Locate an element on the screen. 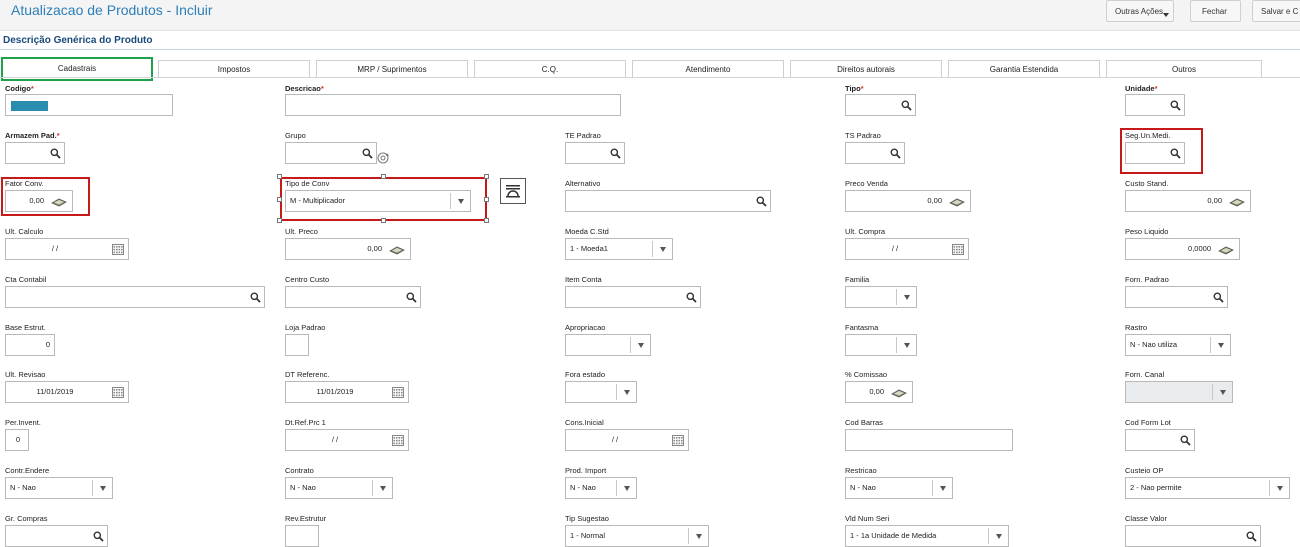  tab-mrp-suprimentos: MRP / Suprimentos is located at coordinates (392, 68).